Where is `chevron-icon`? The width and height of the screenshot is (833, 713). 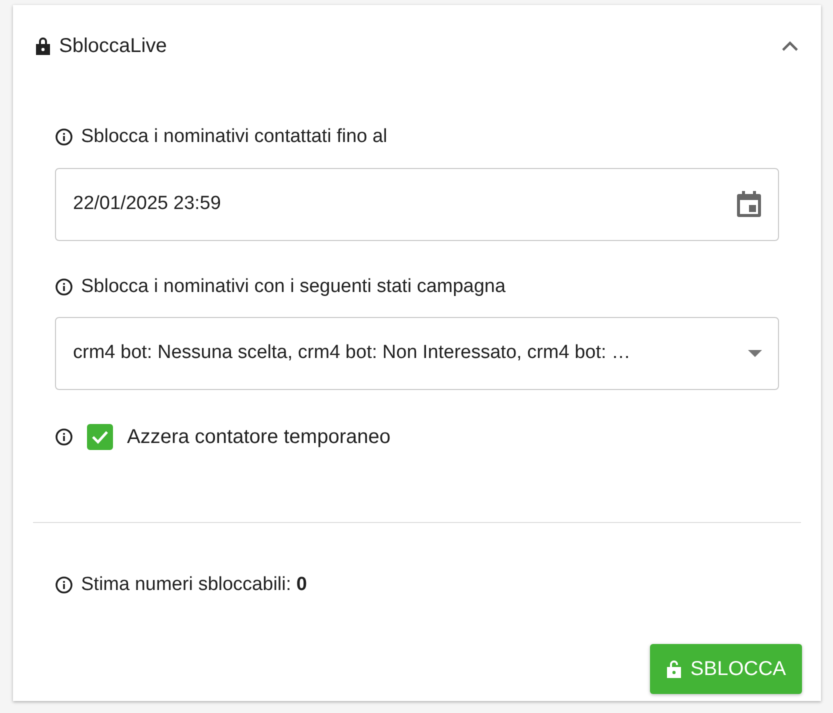
chevron-icon is located at coordinates (790, 46).